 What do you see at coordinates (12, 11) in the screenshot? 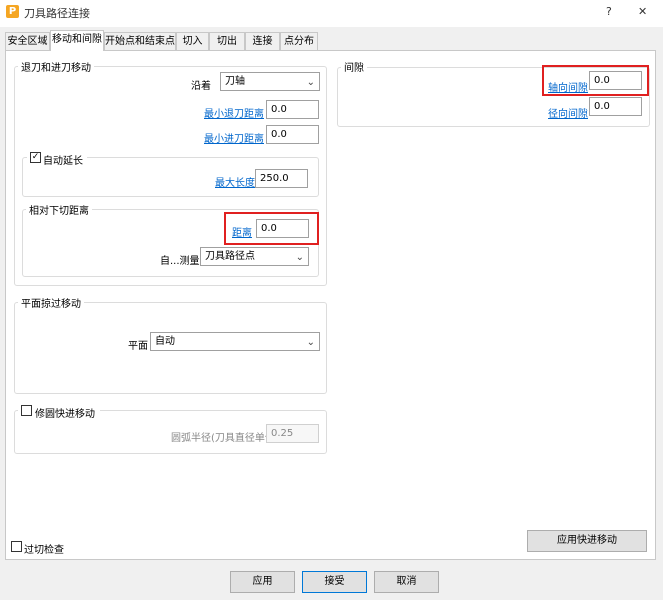
I see `app-icon: P` at bounding box center [12, 11].